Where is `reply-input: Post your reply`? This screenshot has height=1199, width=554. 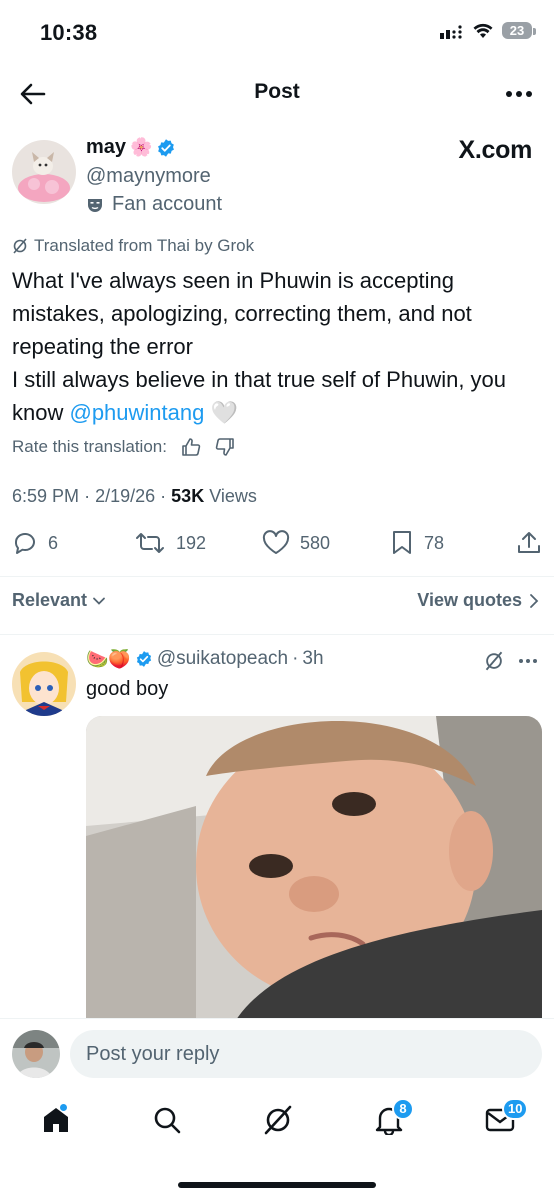 reply-input: Post your reply is located at coordinates (306, 1054).